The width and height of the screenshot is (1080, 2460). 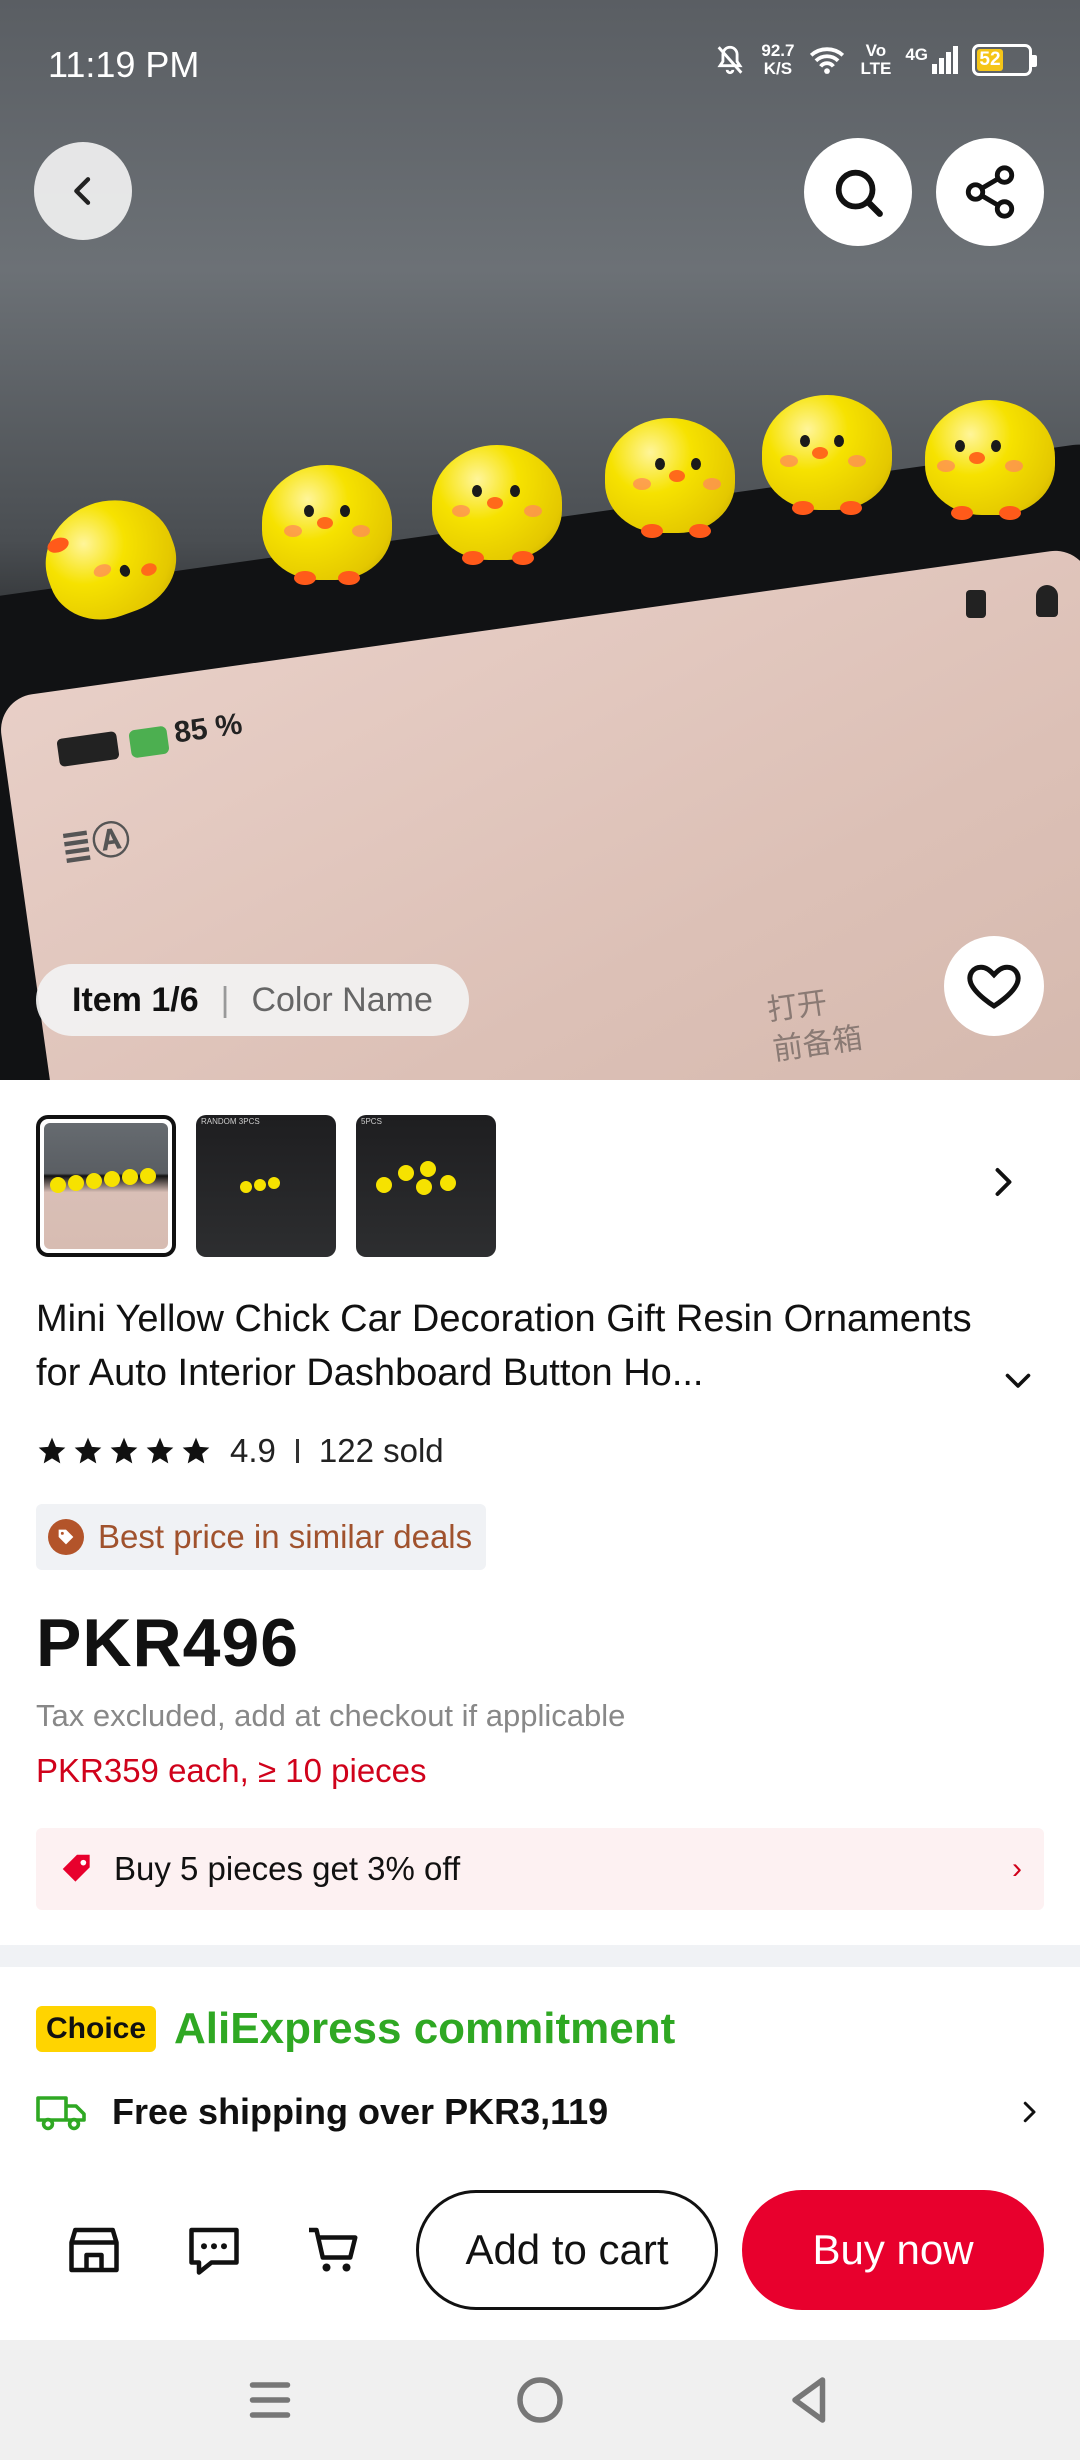 I want to click on best-price-badge: Best price in similar deals, so click(x=261, y=1537).